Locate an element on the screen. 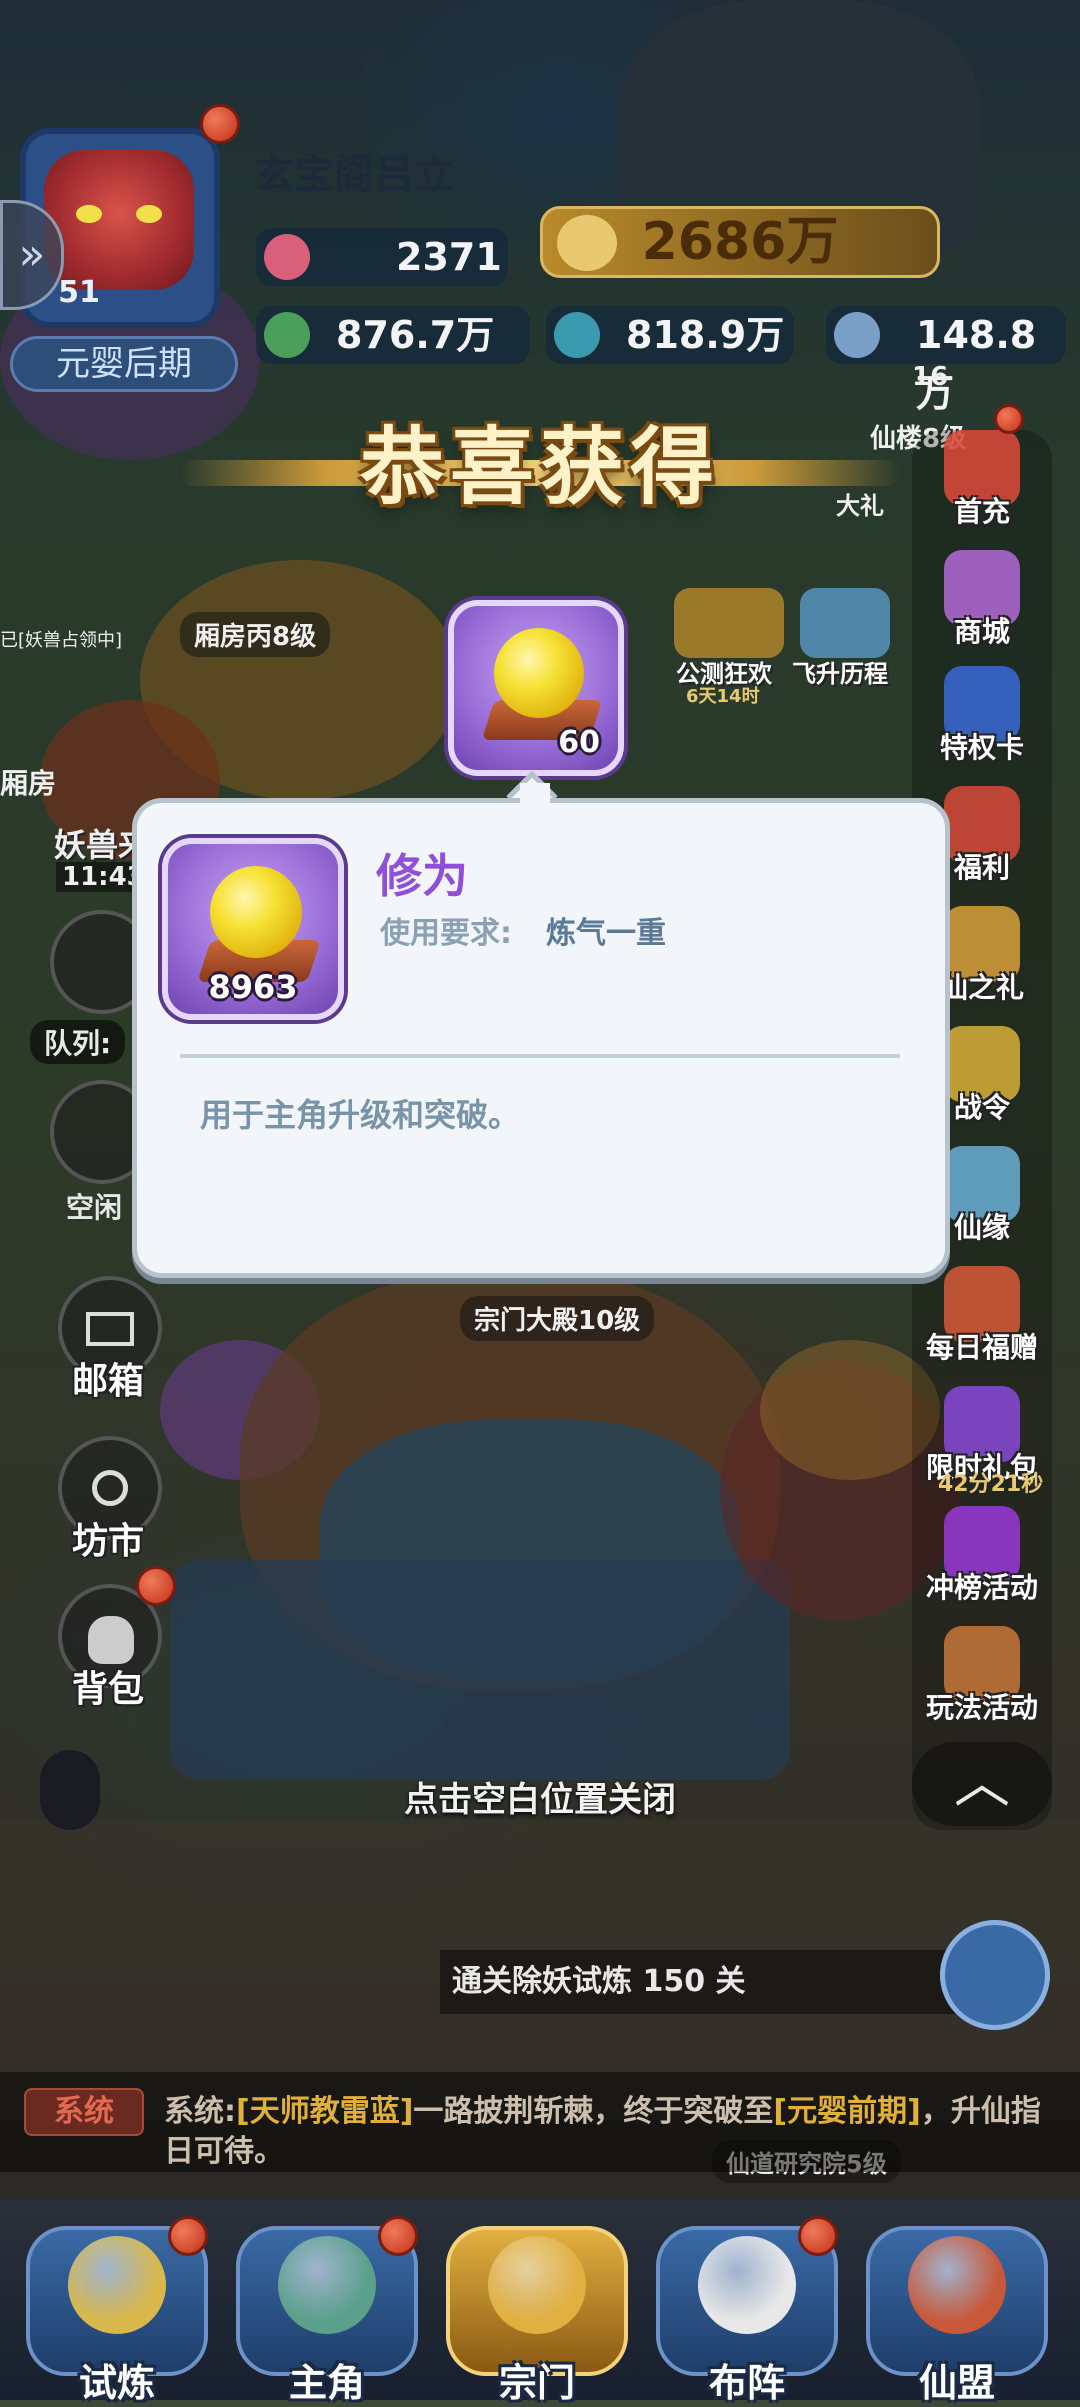 Image resolution: width=1080 pixels, height=2407 pixels. chat-middle: 一路披荆斩棘，终于突破至 is located at coordinates (593, 2111).